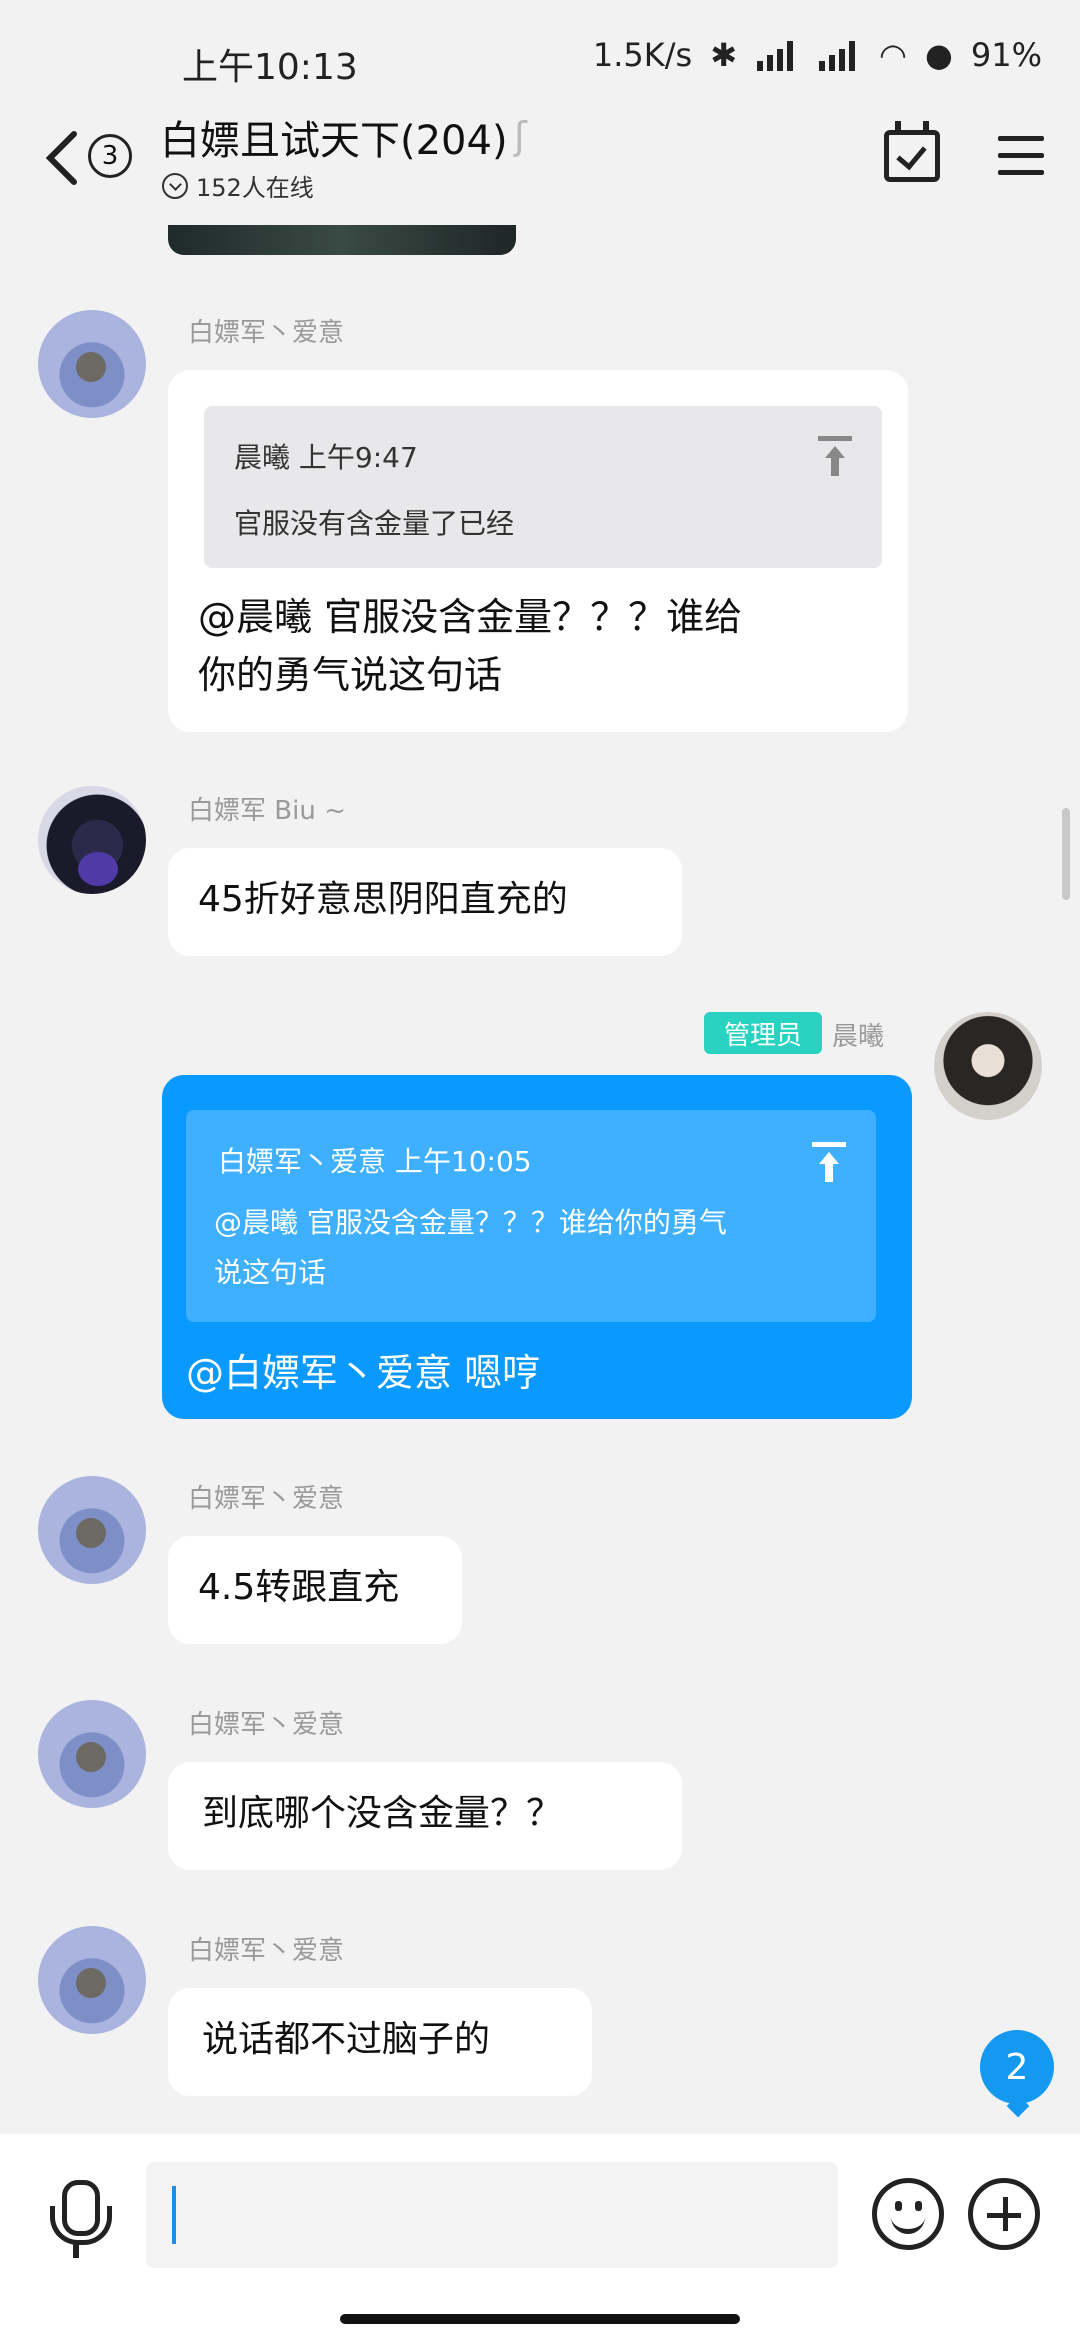  I want to click on quote-line: 说这句话, so click(270, 1272).